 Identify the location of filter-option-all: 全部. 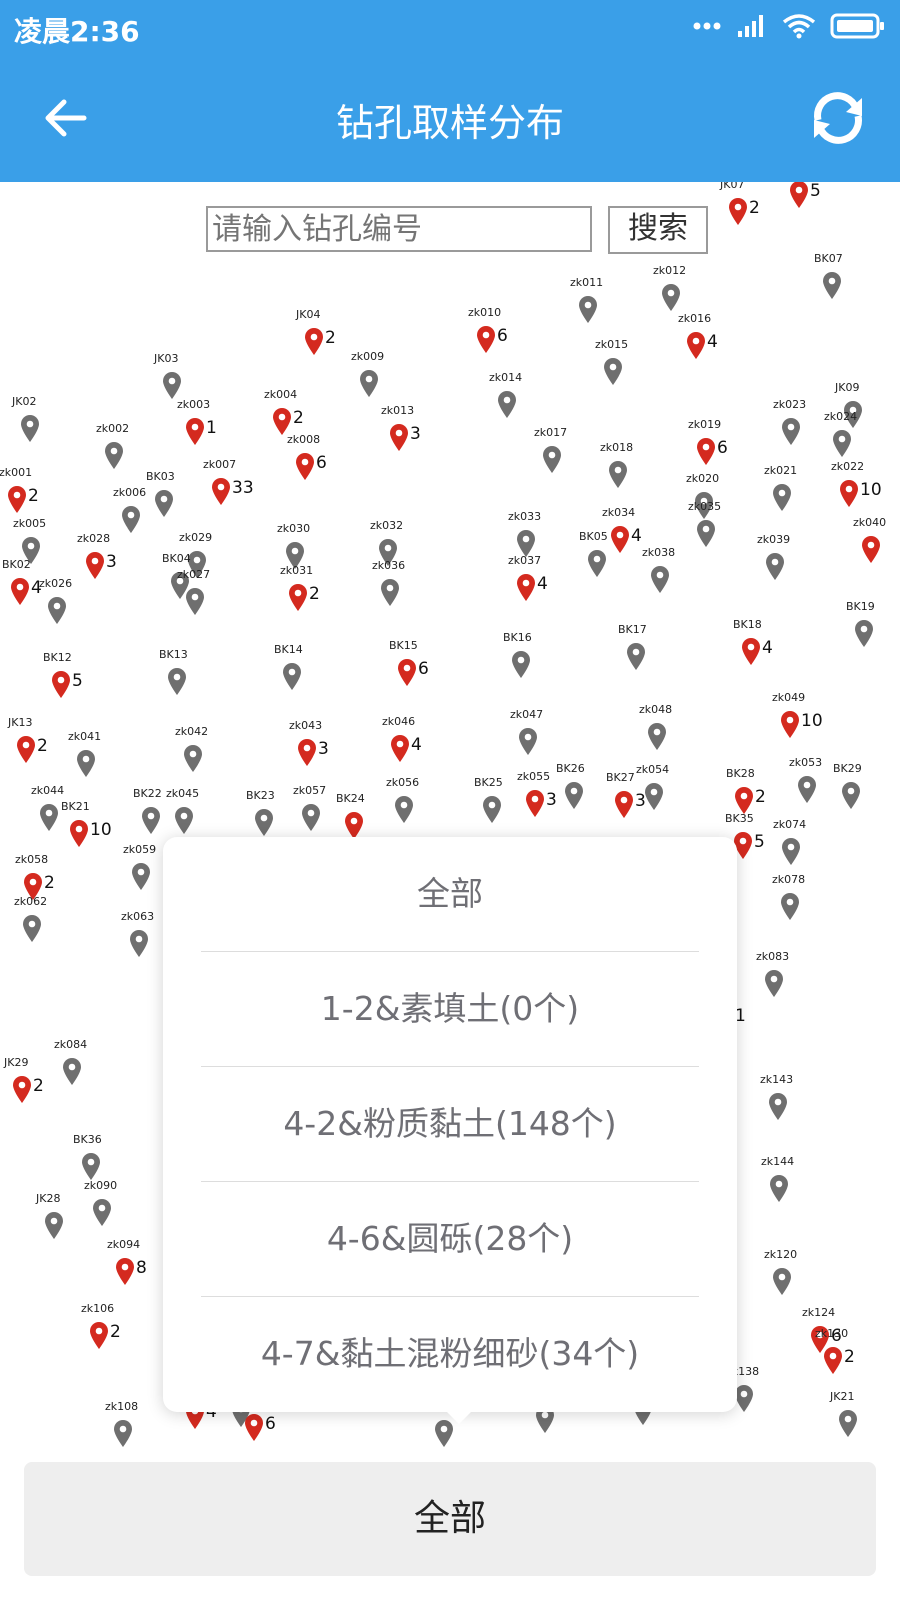
(450, 894).